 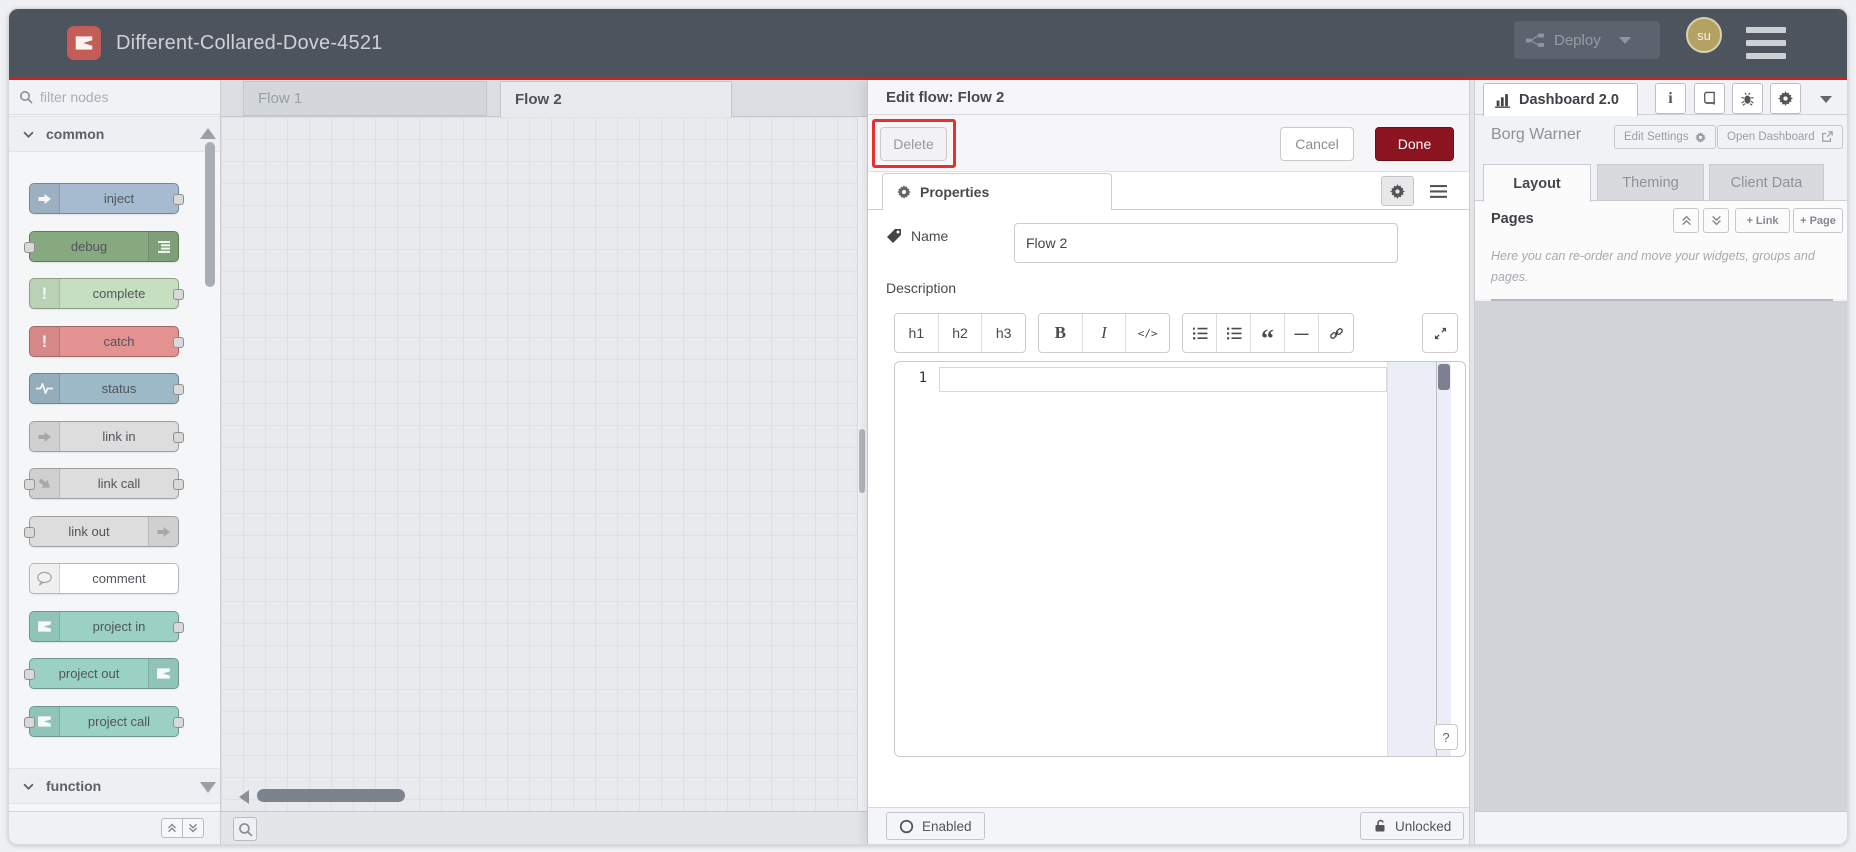 I want to click on palette-node-complete: ! complete, so click(x=106, y=293).